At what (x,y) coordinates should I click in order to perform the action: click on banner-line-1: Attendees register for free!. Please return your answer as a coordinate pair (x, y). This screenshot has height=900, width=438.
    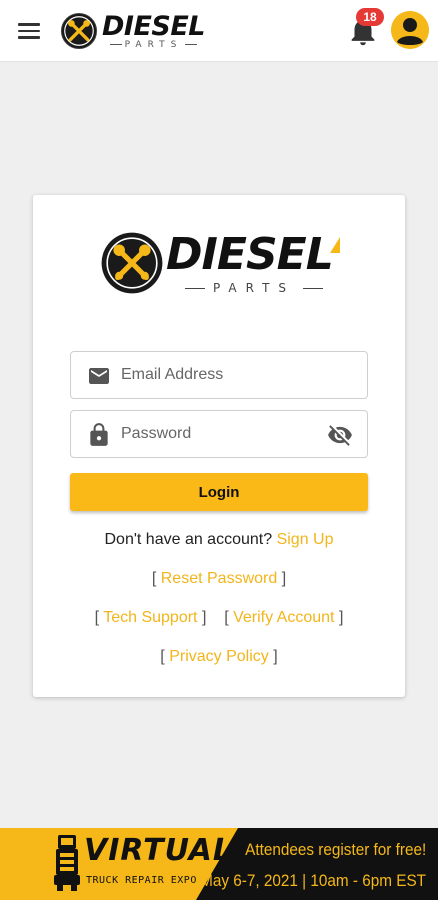
    Looking at the image, I should click on (335, 849).